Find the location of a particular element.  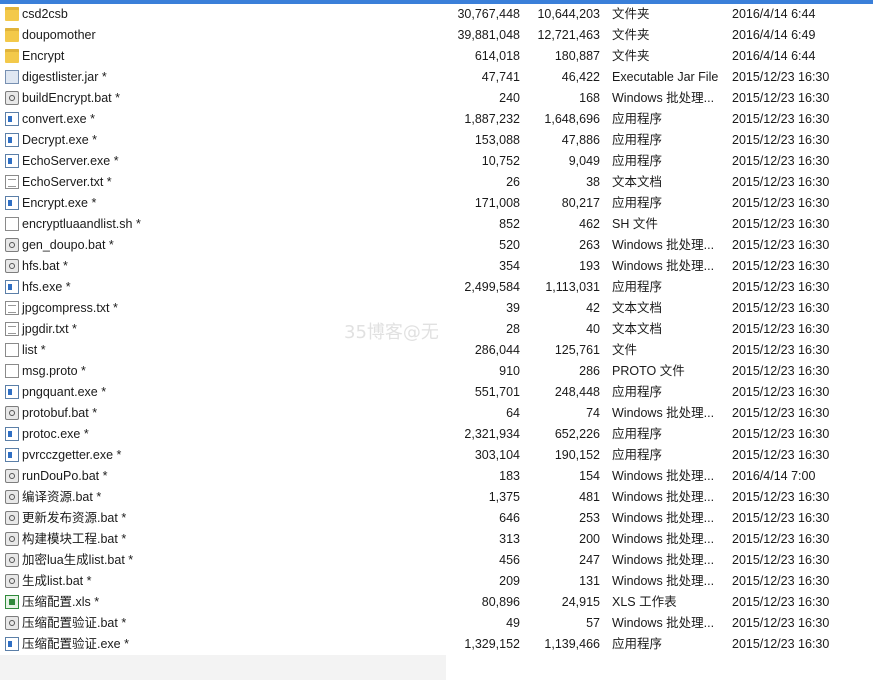

file-size: 240 is located at coordinates (509, 98).